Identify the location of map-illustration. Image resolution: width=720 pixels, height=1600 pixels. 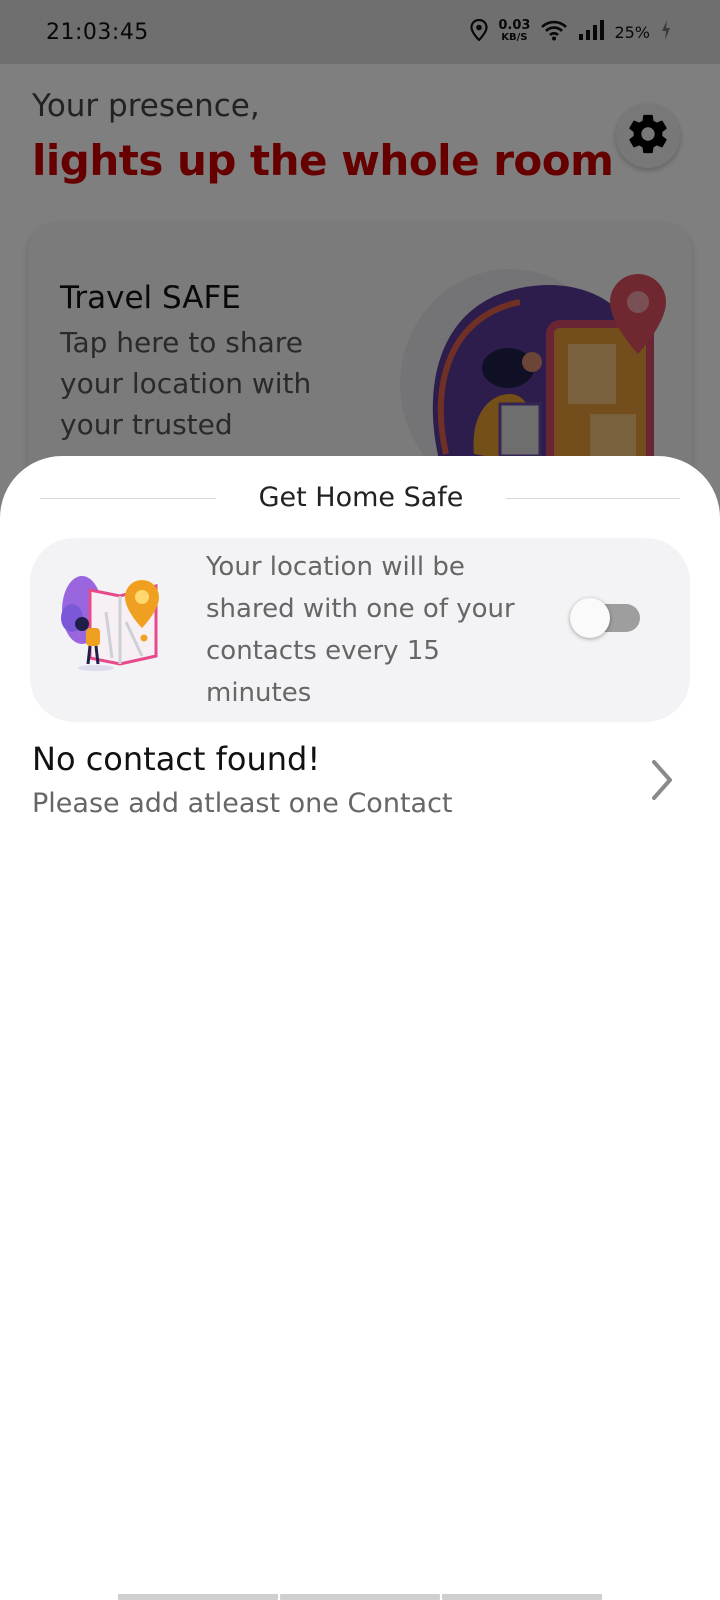
(115, 624).